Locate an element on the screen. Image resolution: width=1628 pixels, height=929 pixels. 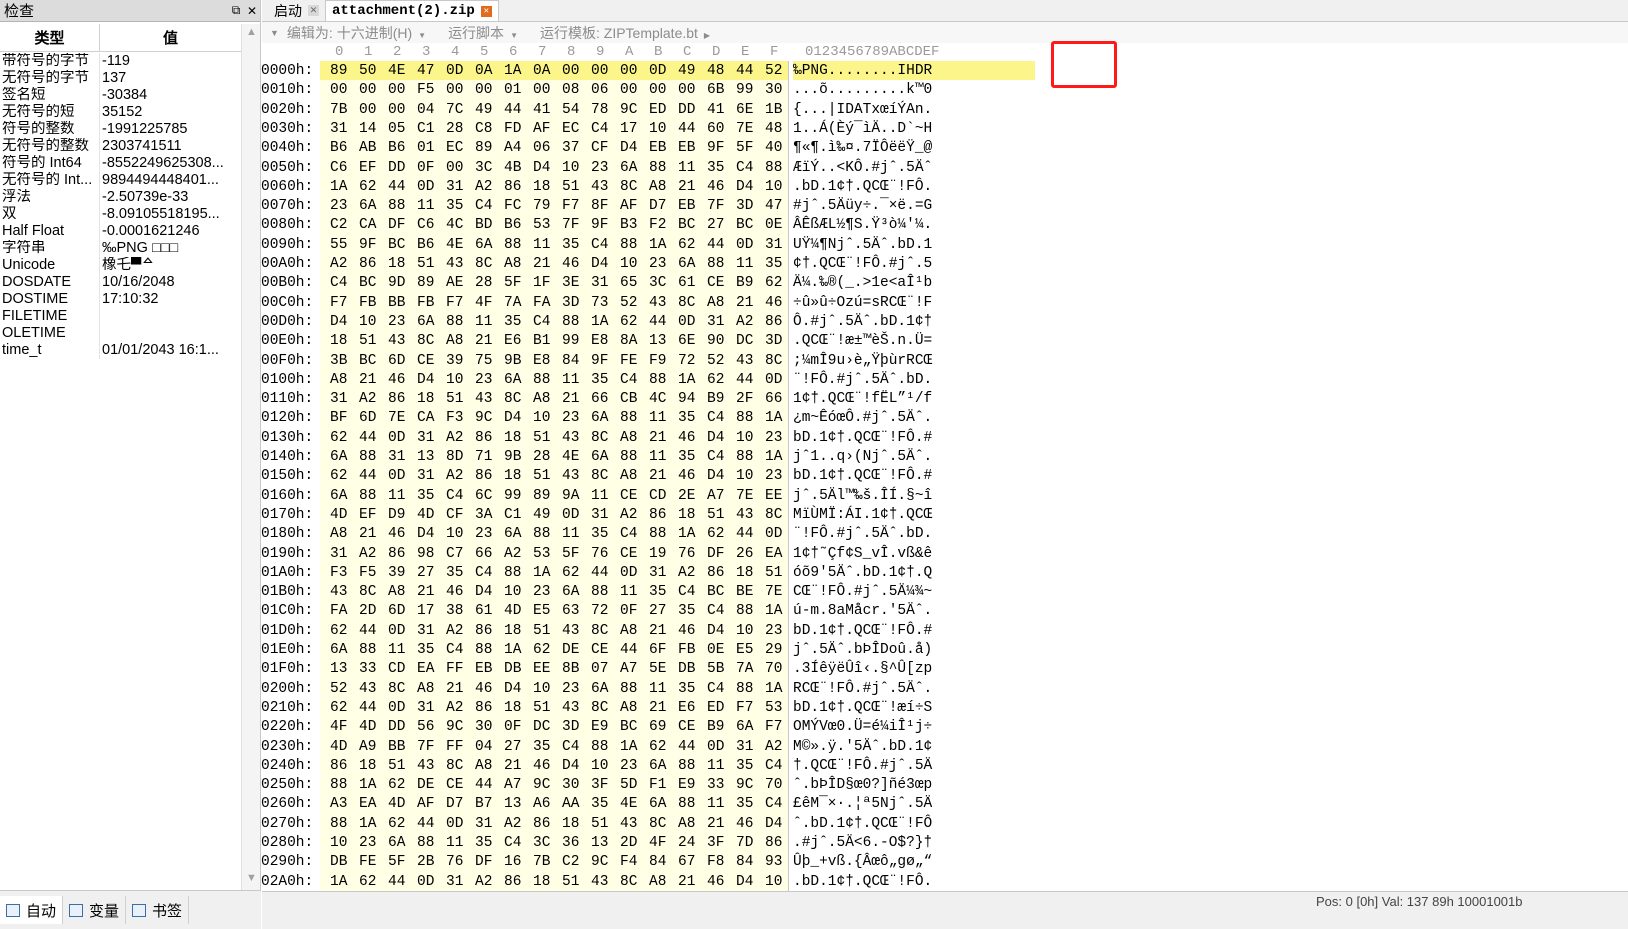
hex-byte: 31 is located at coordinates (338, 554).